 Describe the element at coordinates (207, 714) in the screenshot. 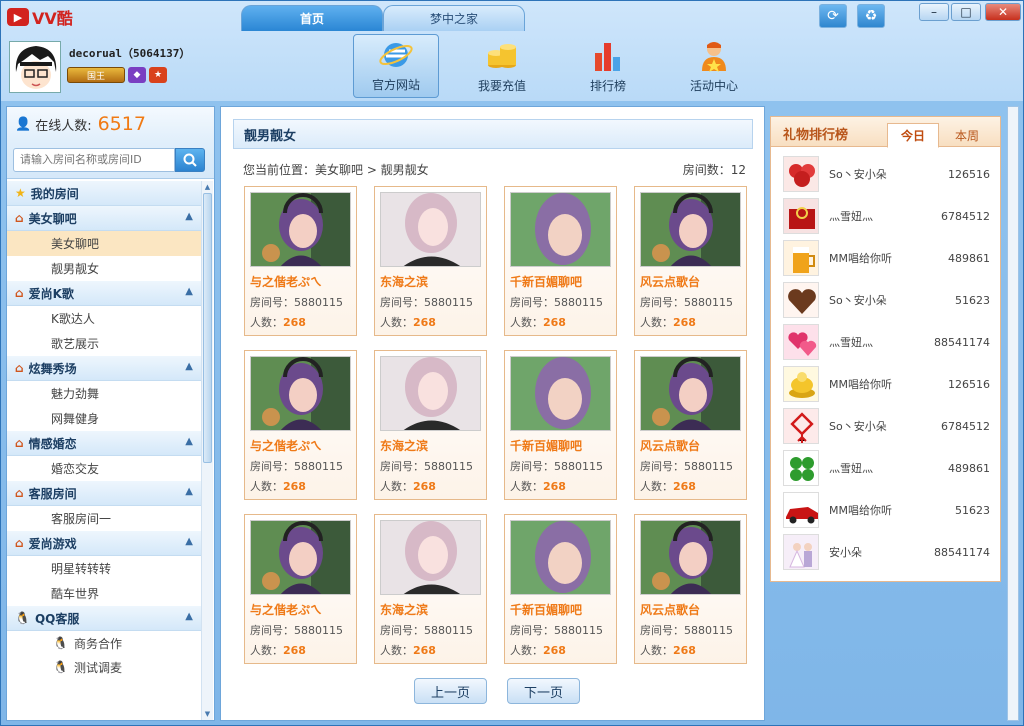

I see `scroll-down-icon: ▼` at that location.